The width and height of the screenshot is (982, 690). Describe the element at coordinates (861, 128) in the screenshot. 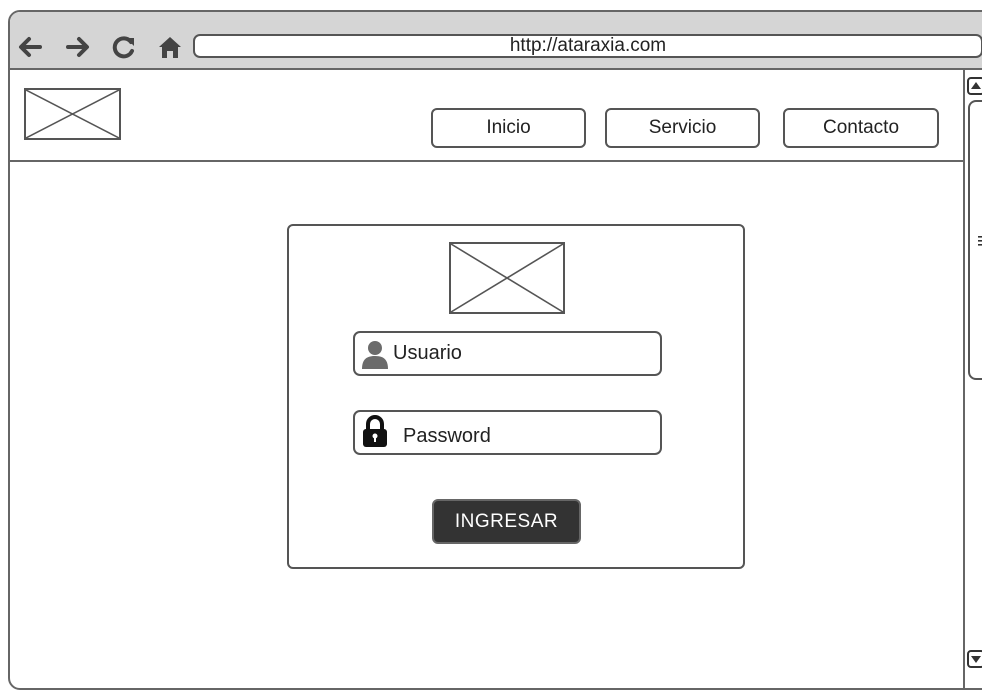

I see `nav-contacto-button: Contacto` at that location.